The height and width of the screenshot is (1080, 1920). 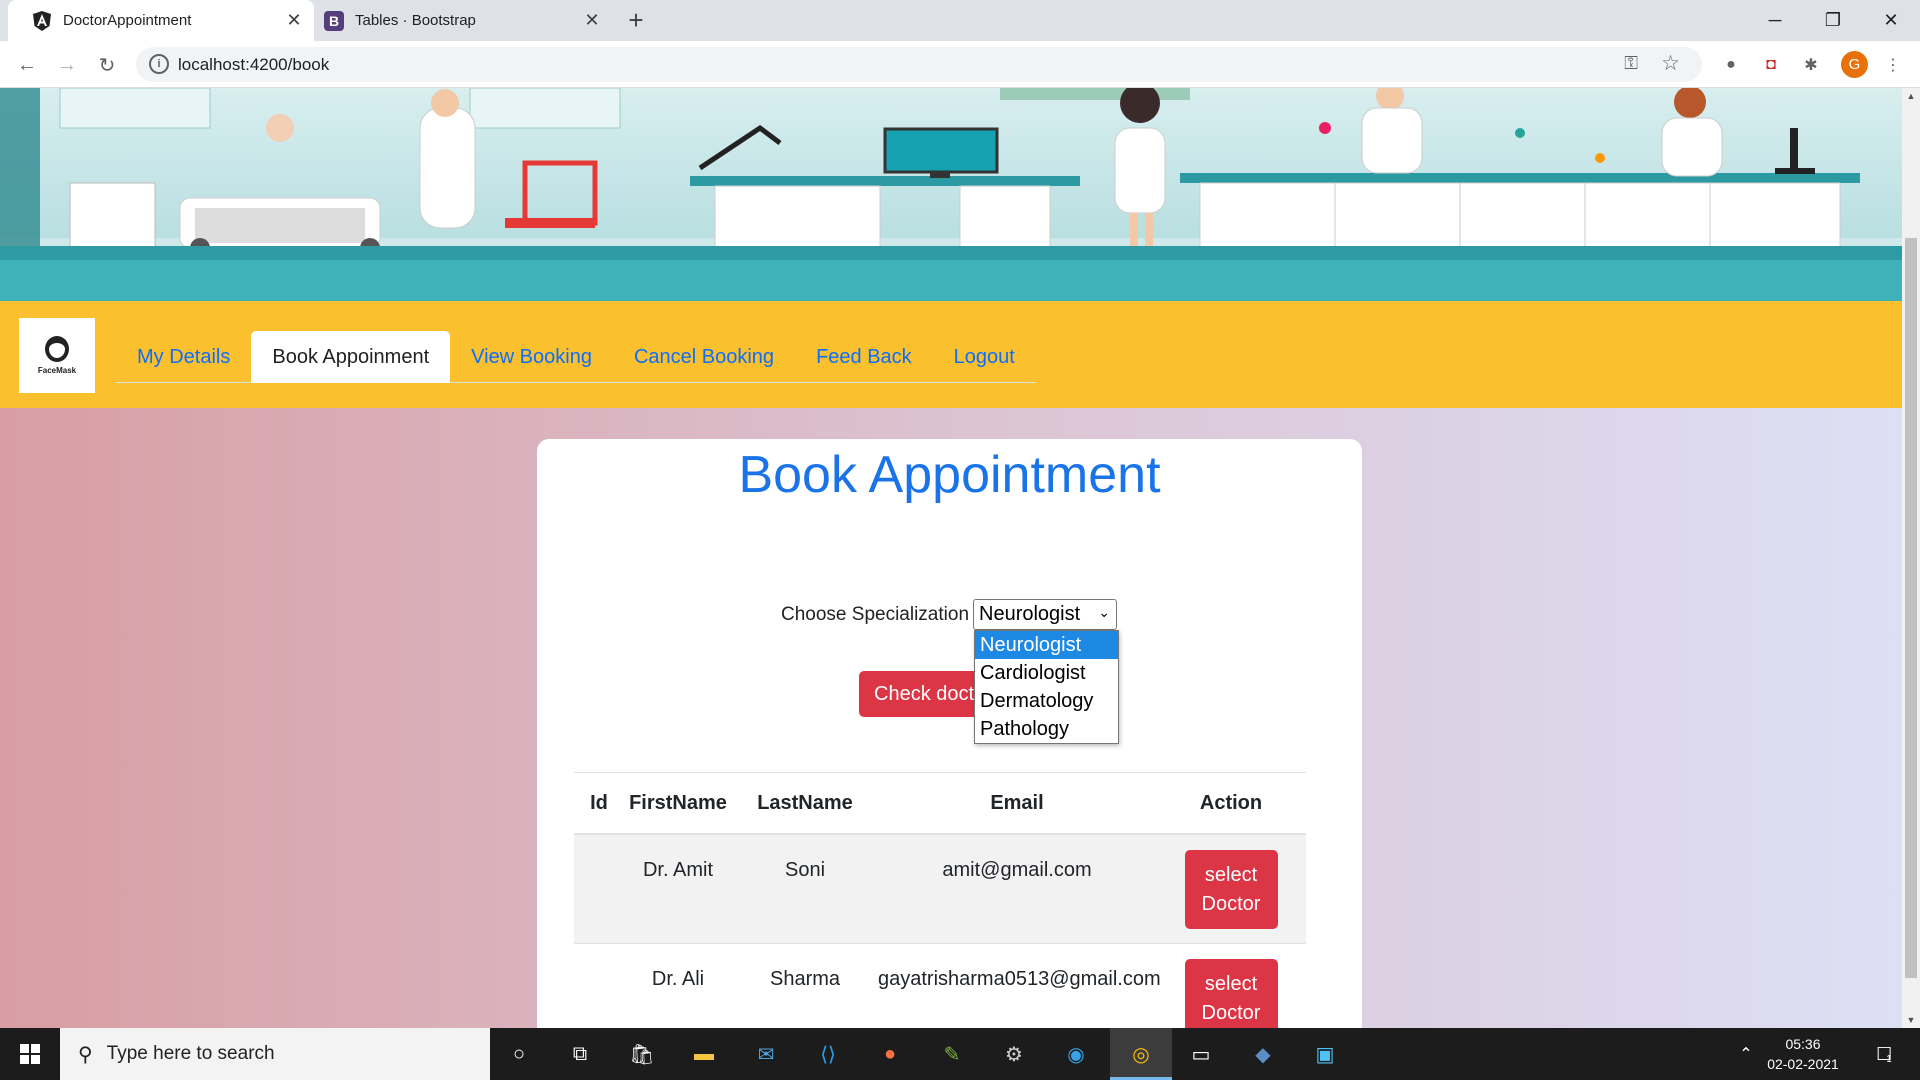 I want to click on taskbar-search-input: ⚲ Type here to search, so click(x=275, y=1054).